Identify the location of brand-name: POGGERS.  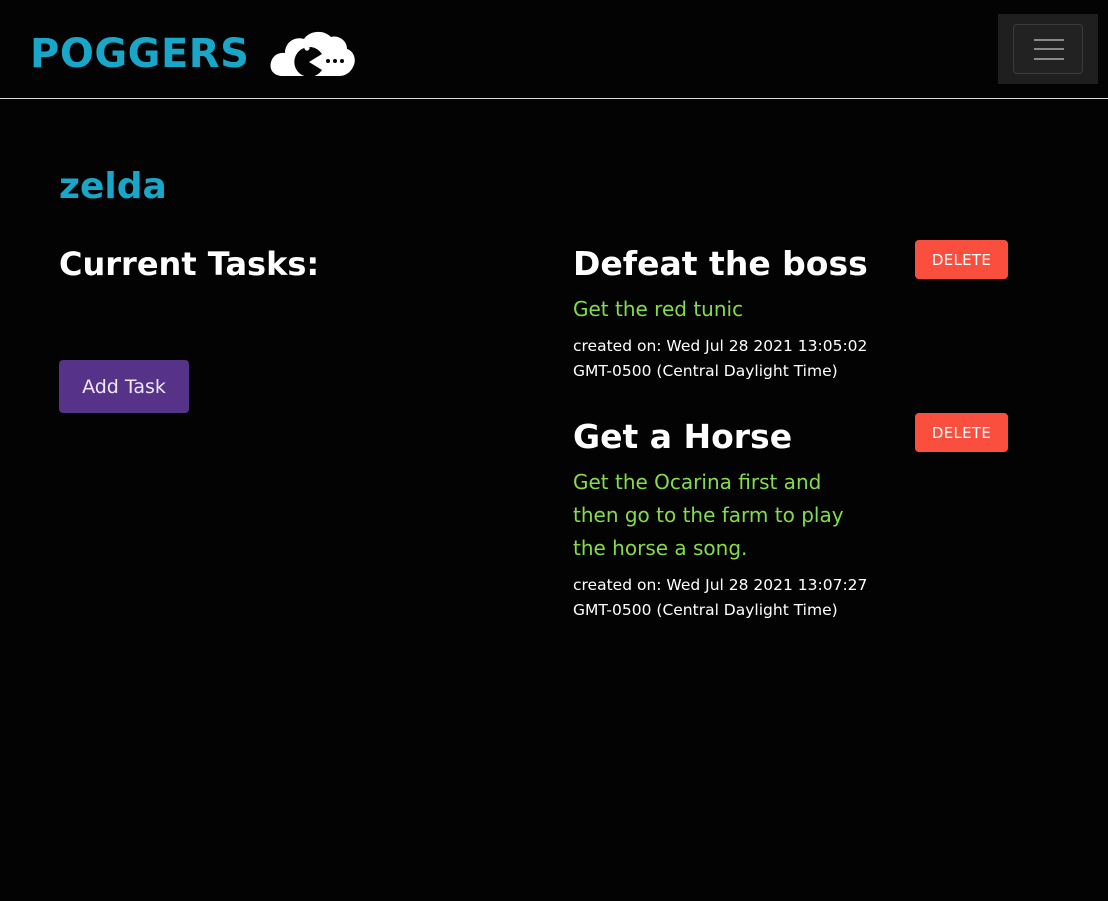
(140, 54).